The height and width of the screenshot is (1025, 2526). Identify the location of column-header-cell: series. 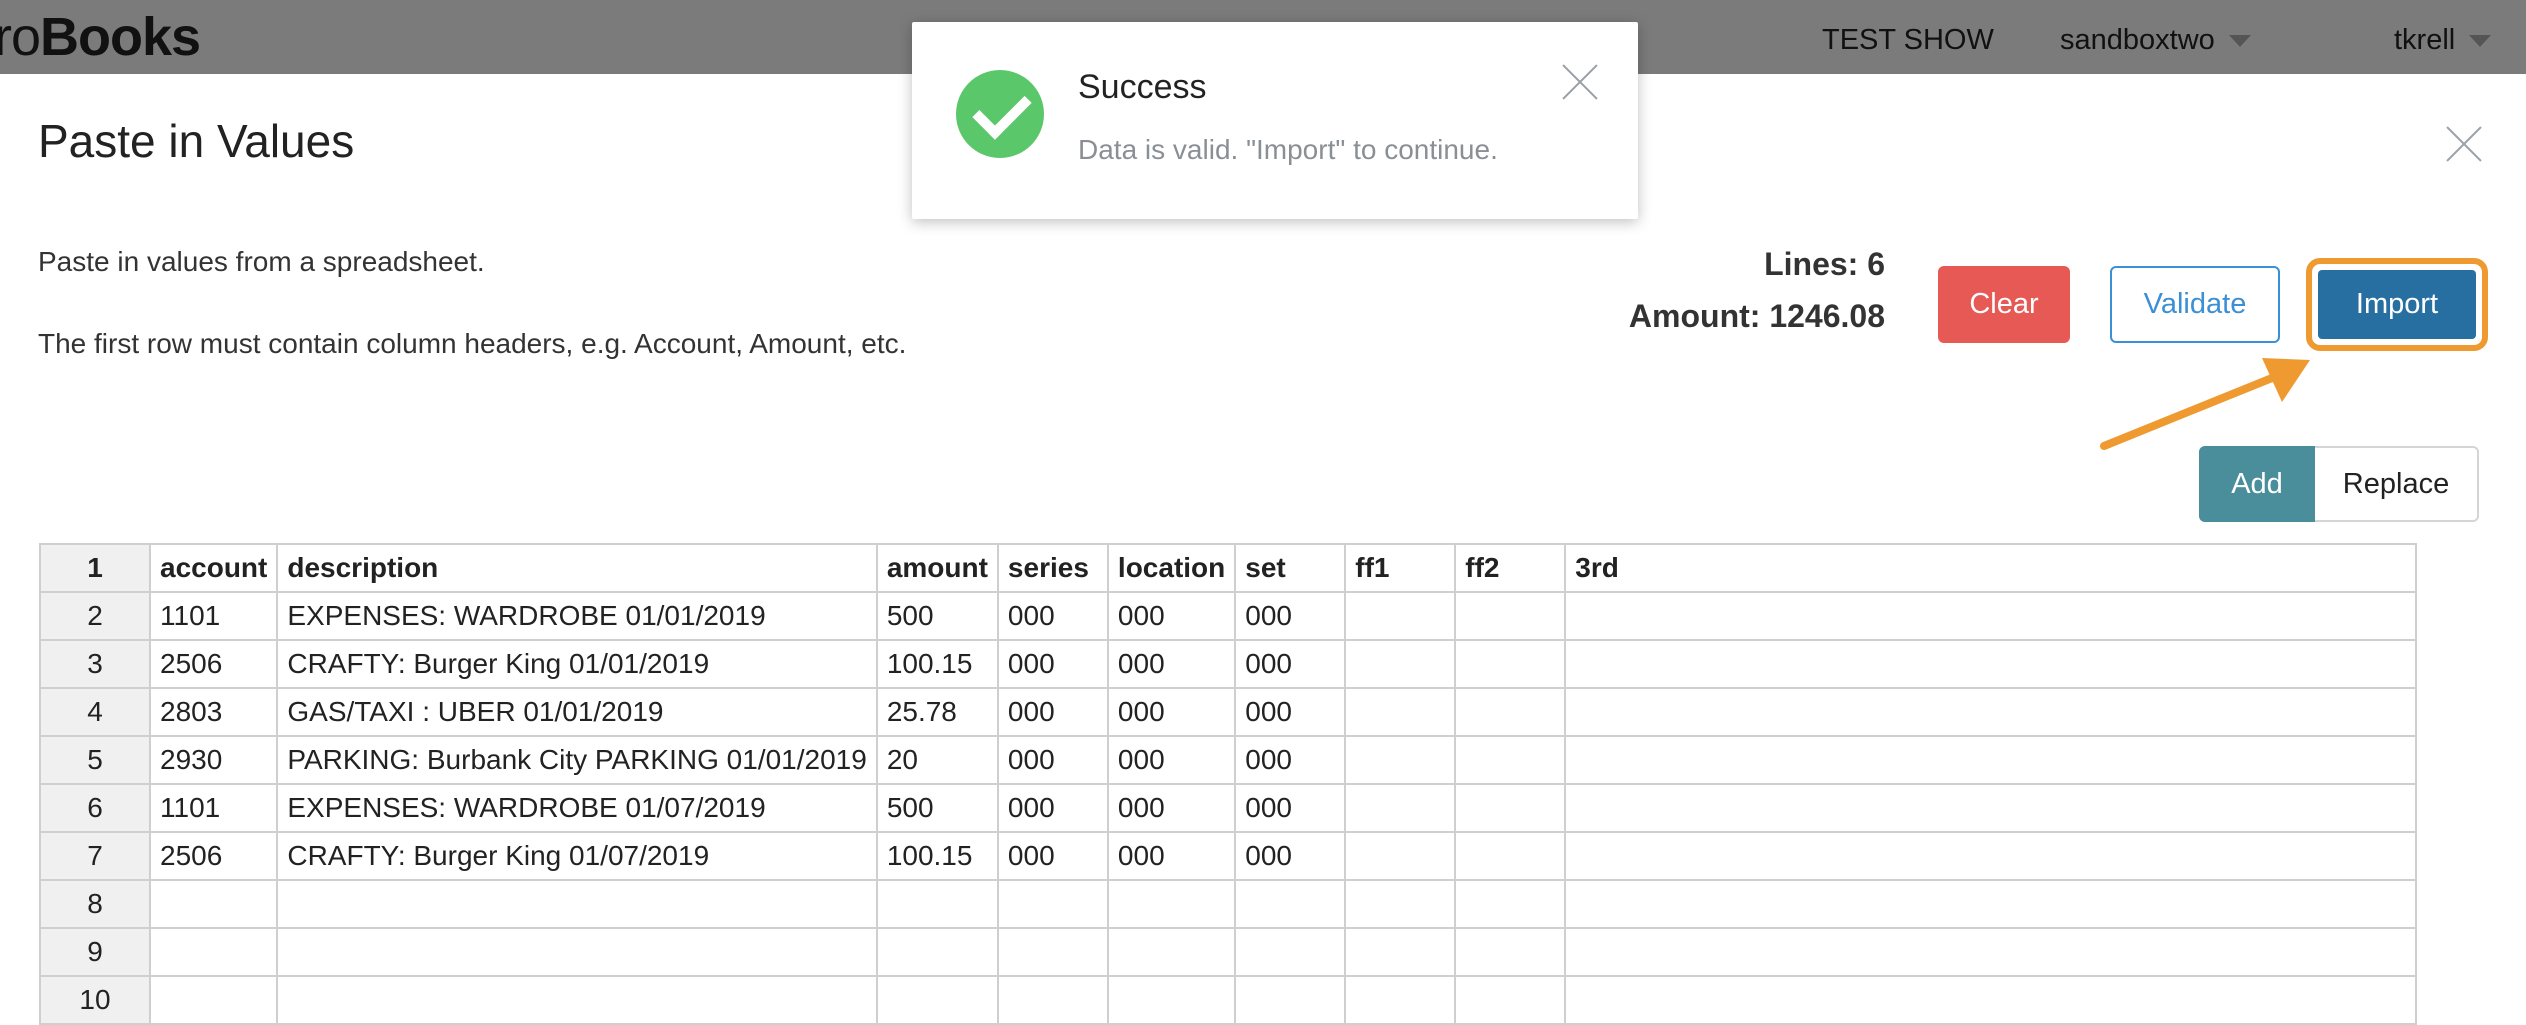
(1052, 568).